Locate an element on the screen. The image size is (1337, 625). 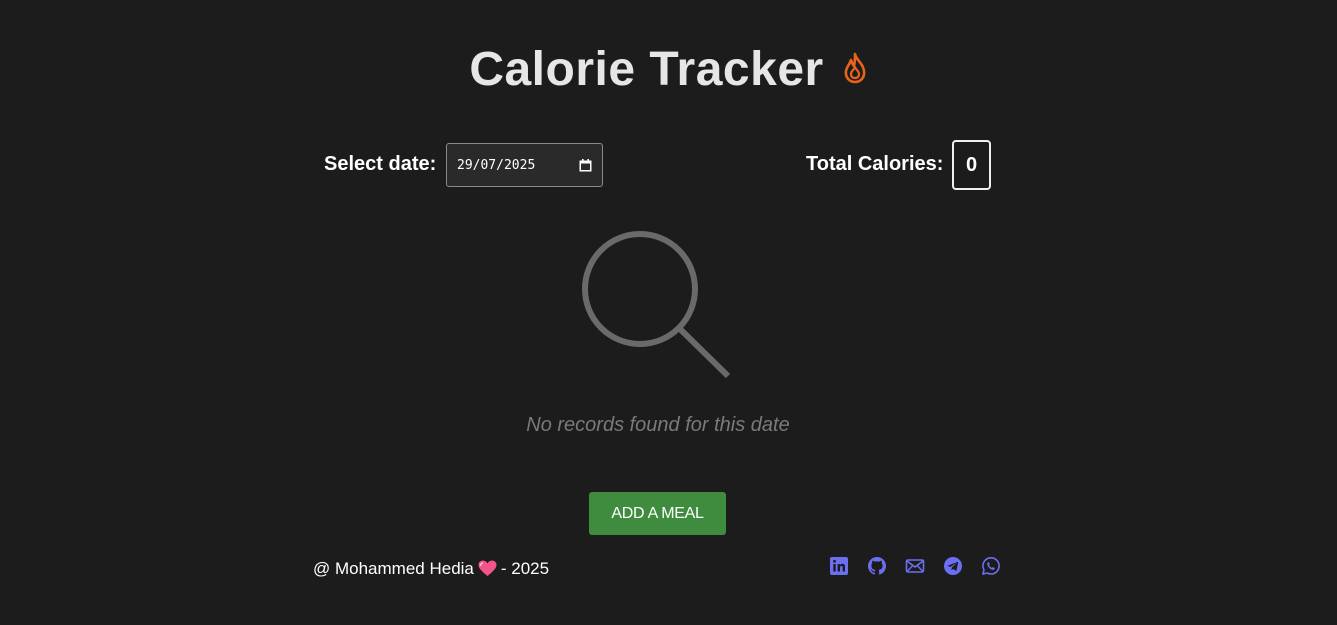
telegram-icon is located at coordinates (953, 566).